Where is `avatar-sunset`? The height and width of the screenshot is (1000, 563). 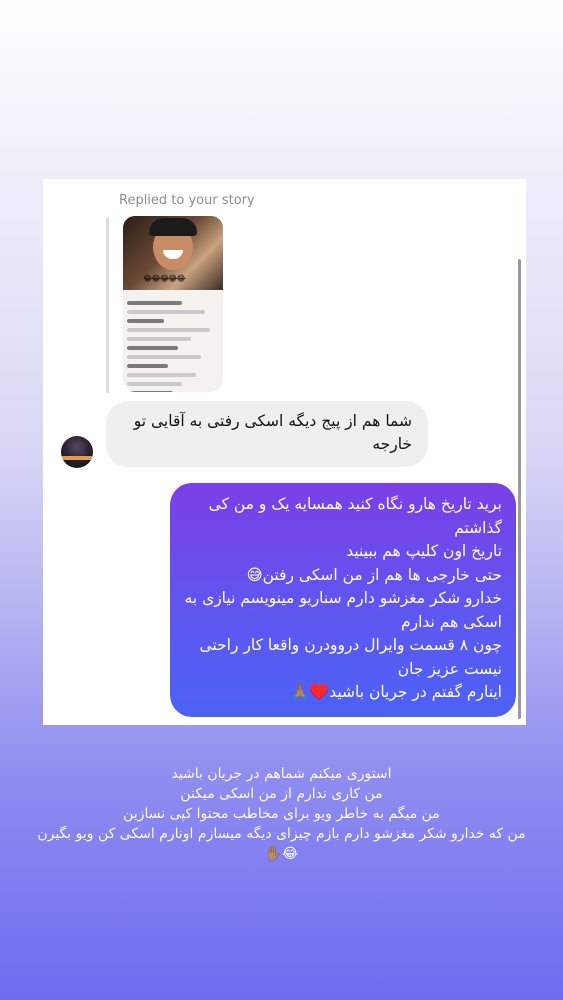 avatar-sunset is located at coordinates (77, 458).